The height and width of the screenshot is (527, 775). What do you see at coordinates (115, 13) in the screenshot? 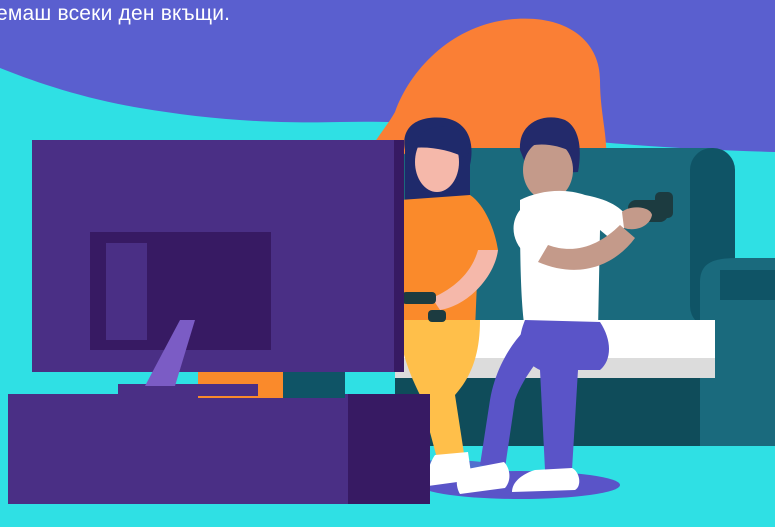
I see `tagline-text: емаш всеки ден вкъщи.` at bounding box center [115, 13].